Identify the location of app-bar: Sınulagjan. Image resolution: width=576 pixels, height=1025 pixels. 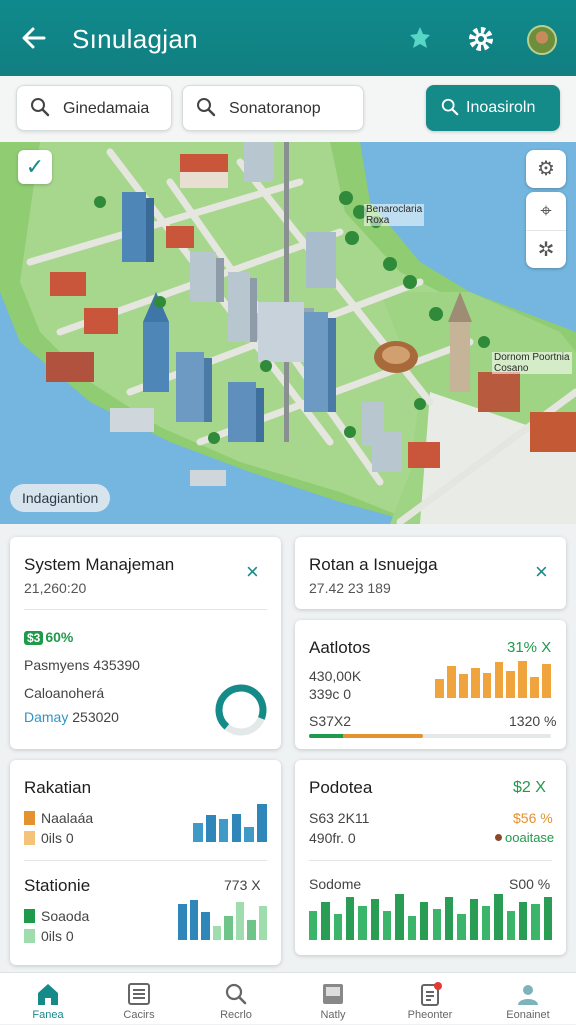
(288, 38).